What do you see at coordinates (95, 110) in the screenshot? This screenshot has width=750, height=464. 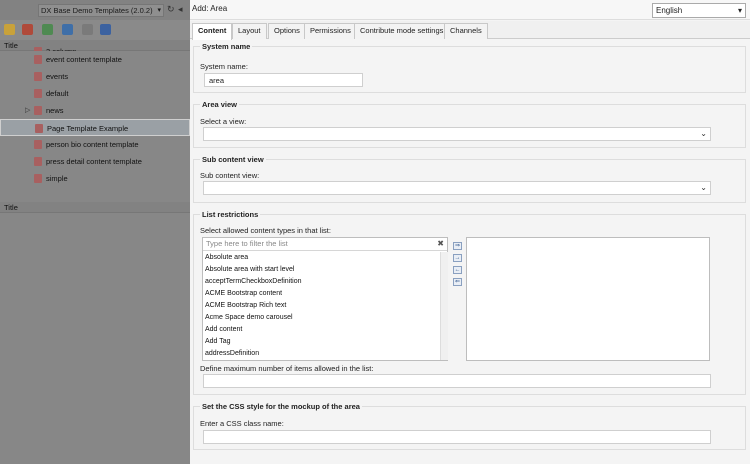 I see `tree-item: ▷ news` at bounding box center [95, 110].